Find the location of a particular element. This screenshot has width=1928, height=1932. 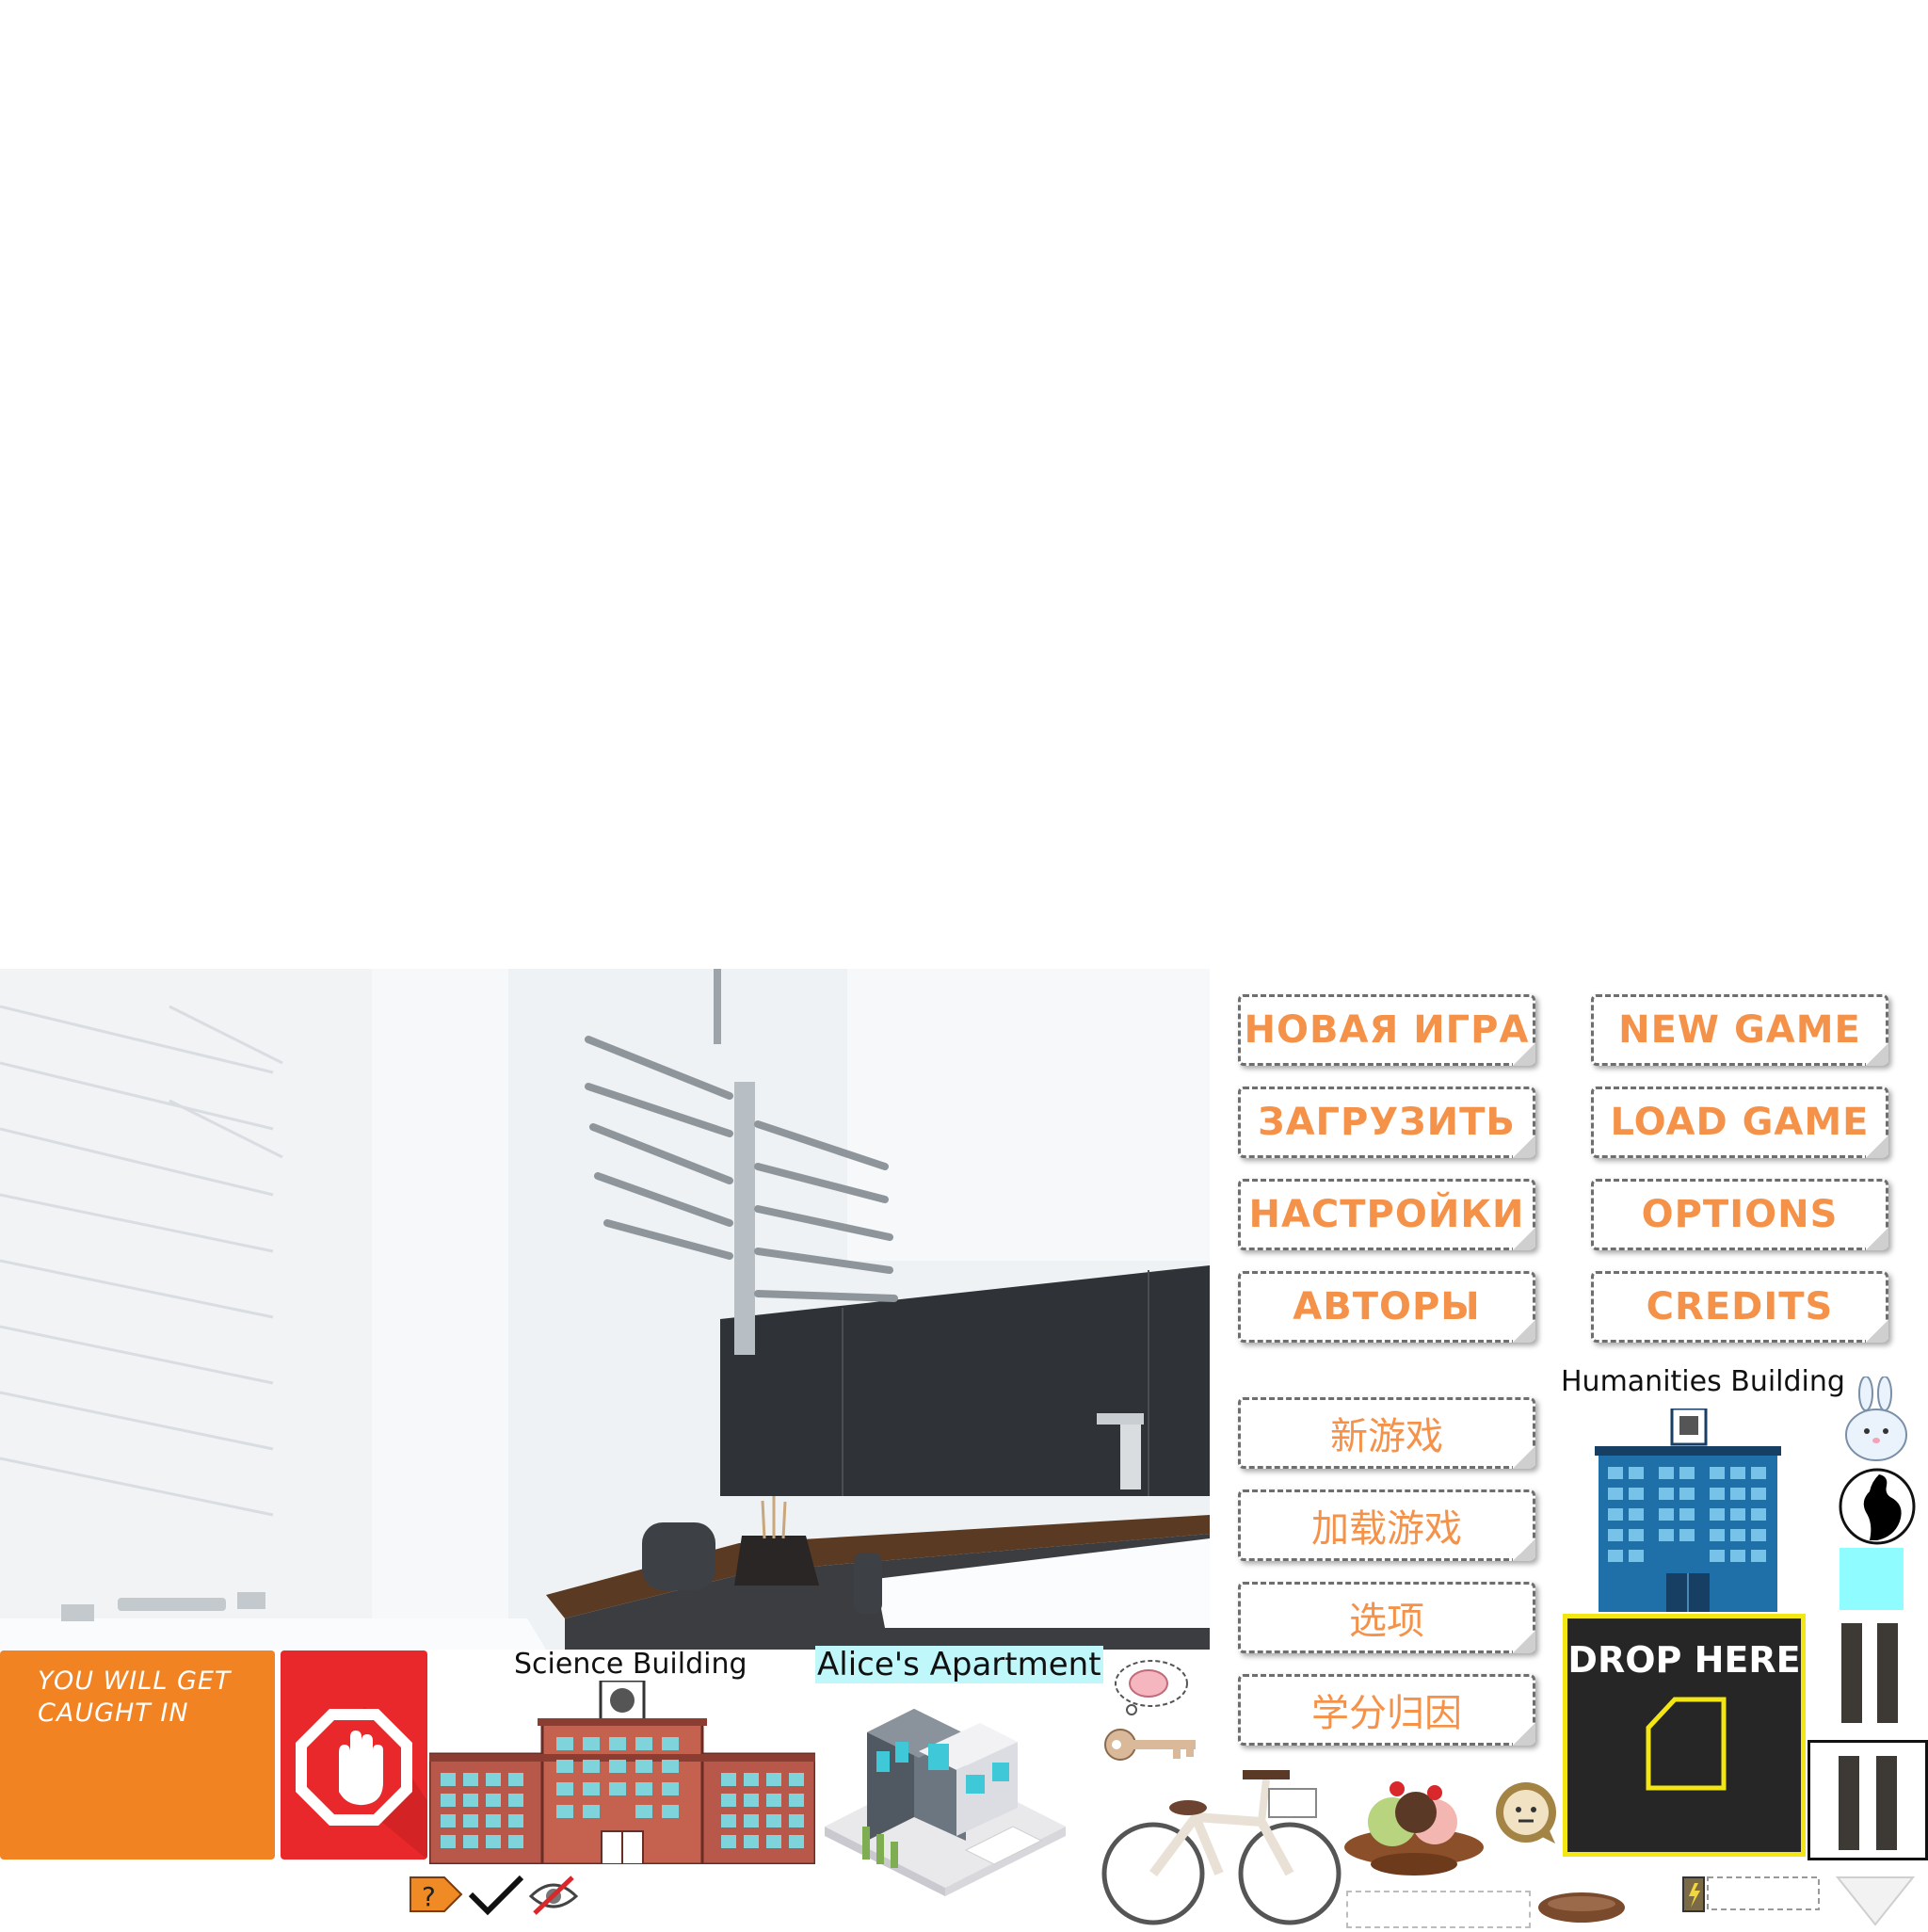

bunny-icon is located at coordinates (1876, 1419).